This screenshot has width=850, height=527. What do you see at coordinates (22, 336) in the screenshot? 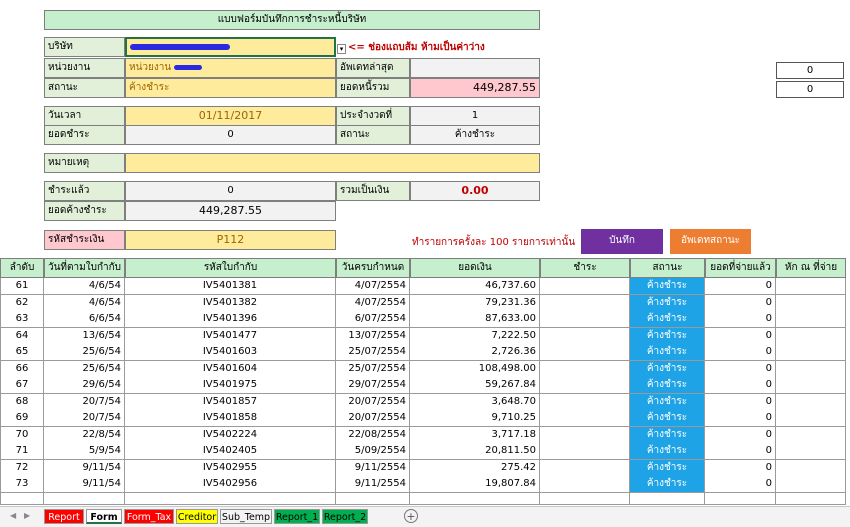
I see `cell-no: 64` at bounding box center [22, 336].